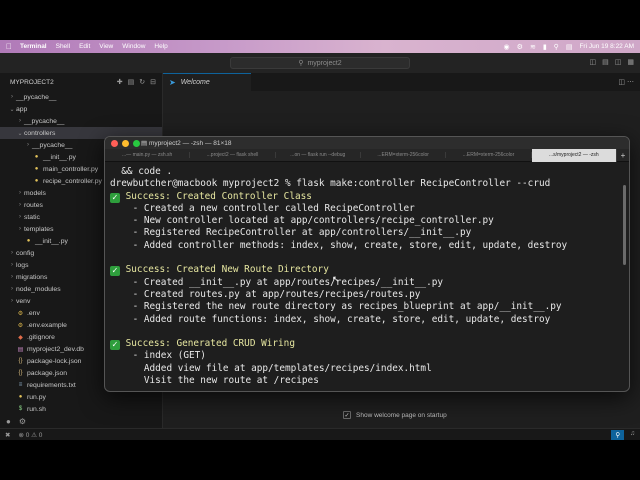 The image size is (640, 480). Describe the element at coordinates (160, 46) in the screenshot. I see `menu-help: Help` at that location.